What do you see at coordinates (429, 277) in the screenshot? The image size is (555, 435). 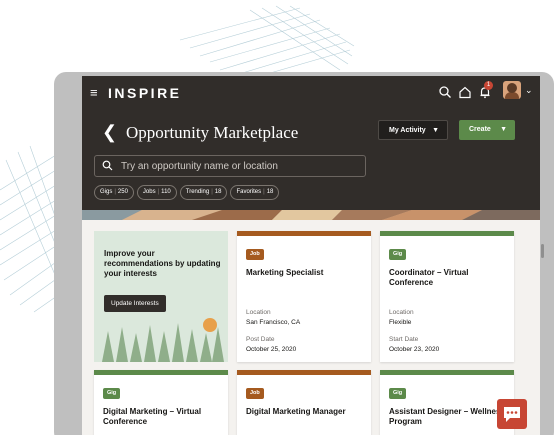 I see `card-title: Coordinator – Virtual Conference` at bounding box center [429, 277].